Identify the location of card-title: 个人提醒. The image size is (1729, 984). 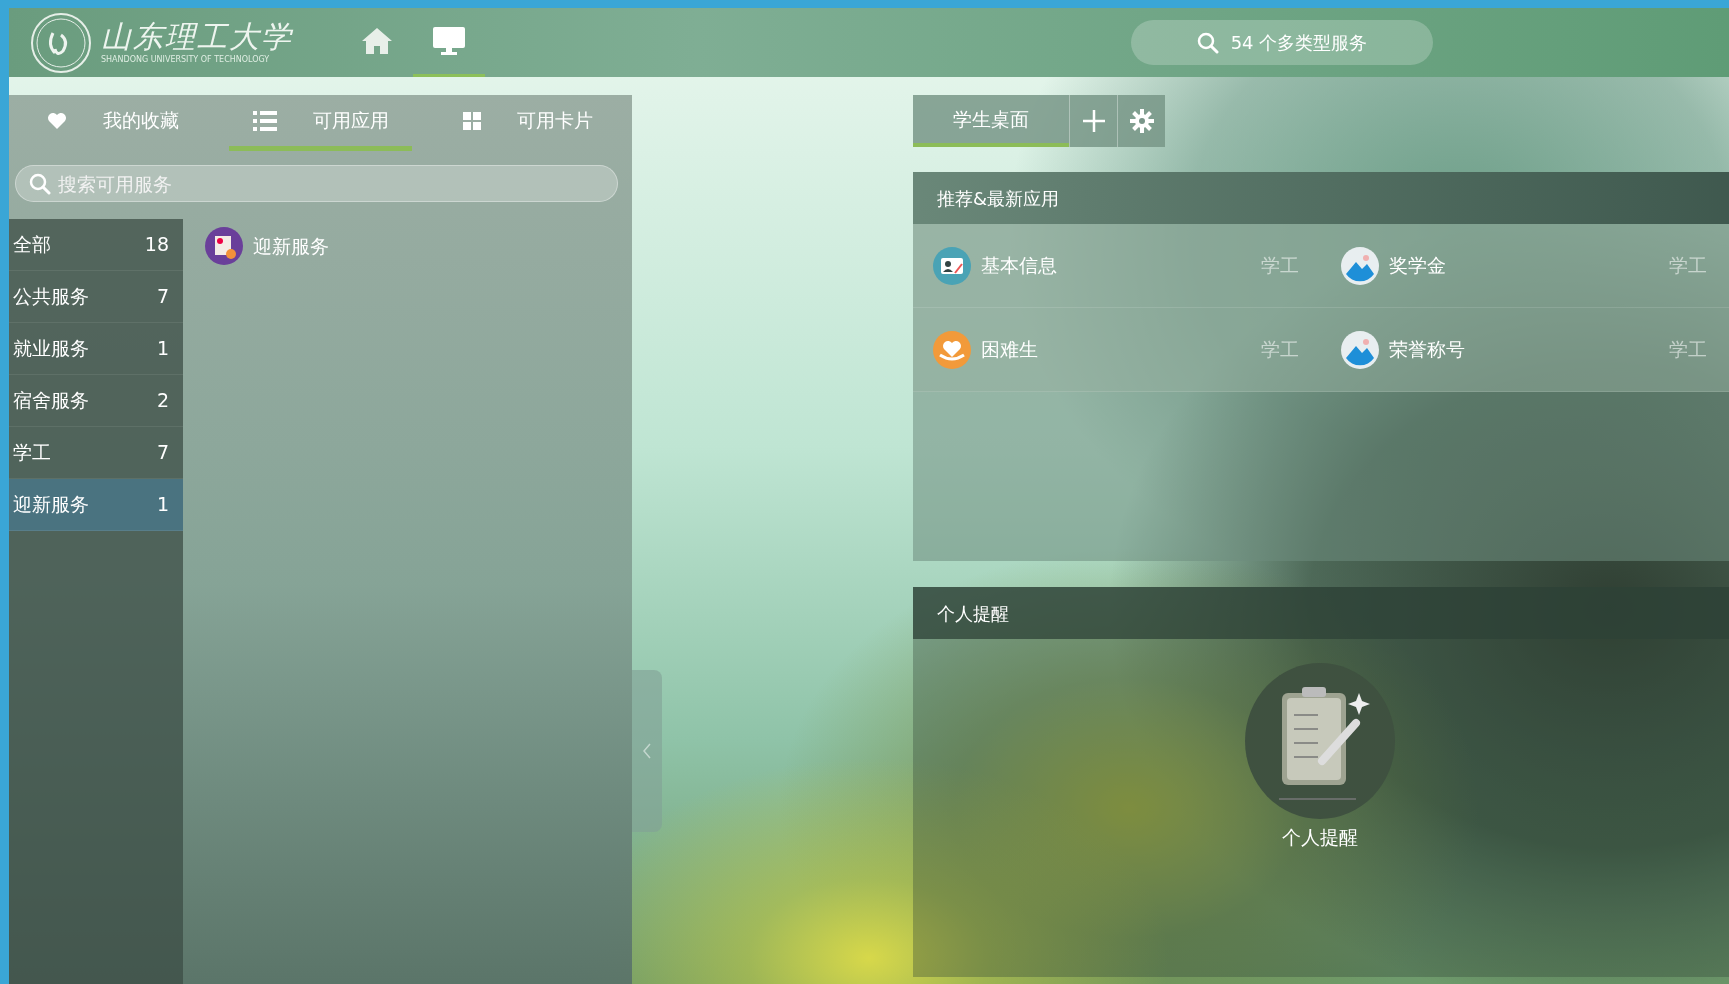
(1321, 613).